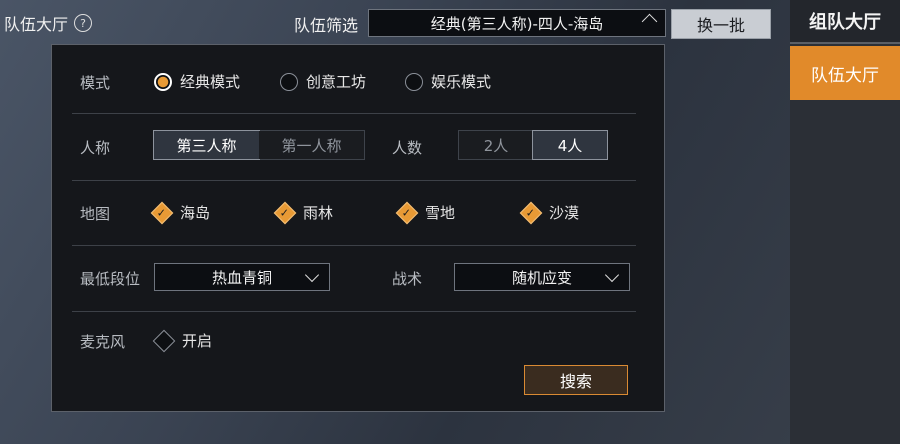 The height and width of the screenshot is (444, 900). I want to click on map-option-label: 沙漠, so click(564, 213).